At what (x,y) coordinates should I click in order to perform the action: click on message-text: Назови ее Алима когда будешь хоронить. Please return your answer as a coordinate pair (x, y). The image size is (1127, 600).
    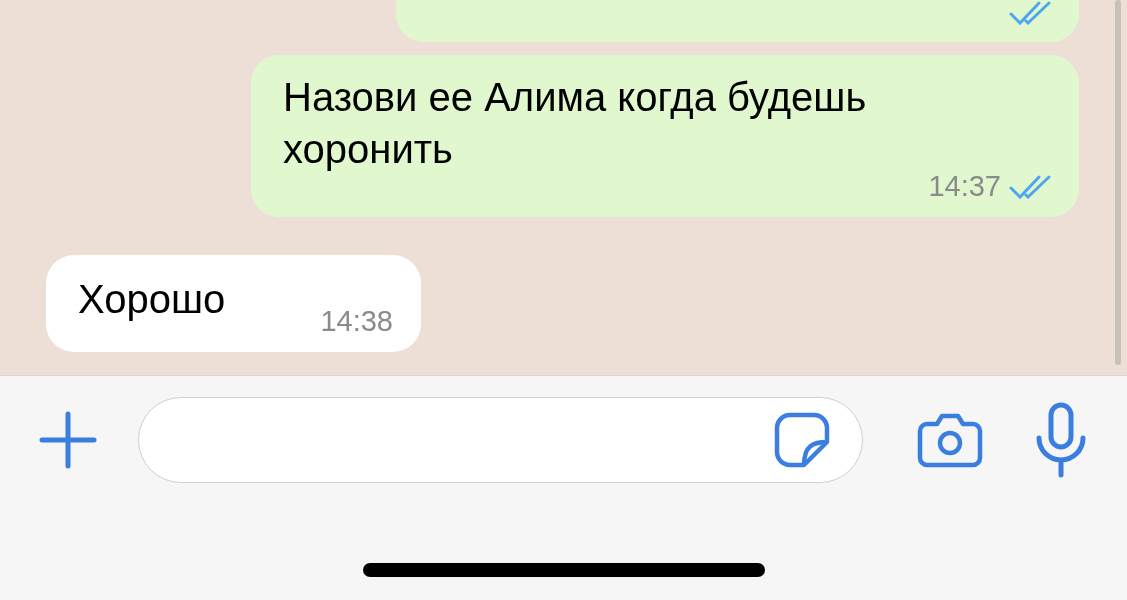
    Looking at the image, I should click on (575, 123).